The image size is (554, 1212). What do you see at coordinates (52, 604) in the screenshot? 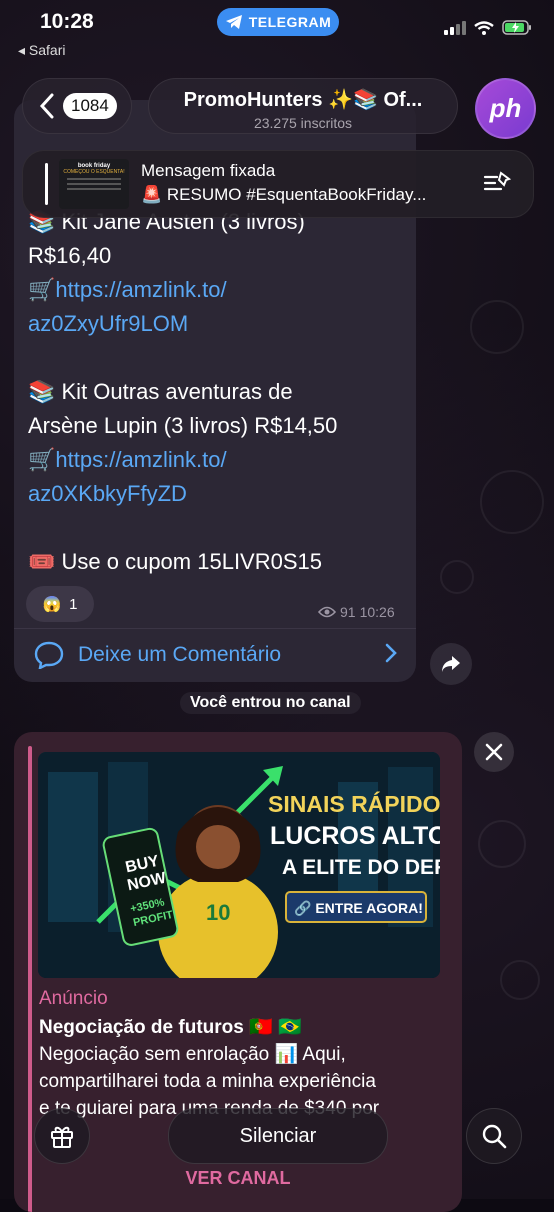
I see `reaction-emoji: 😱` at bounding box center [52, 604].